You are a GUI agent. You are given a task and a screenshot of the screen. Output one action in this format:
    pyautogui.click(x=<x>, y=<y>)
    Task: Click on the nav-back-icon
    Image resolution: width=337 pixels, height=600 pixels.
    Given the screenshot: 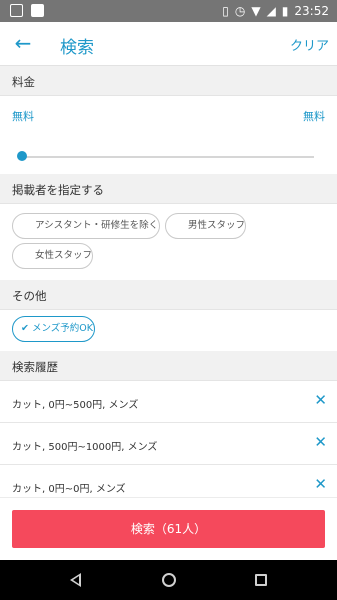 What is the action you would take?
    pyautogui.click(x=75, y=580)
    